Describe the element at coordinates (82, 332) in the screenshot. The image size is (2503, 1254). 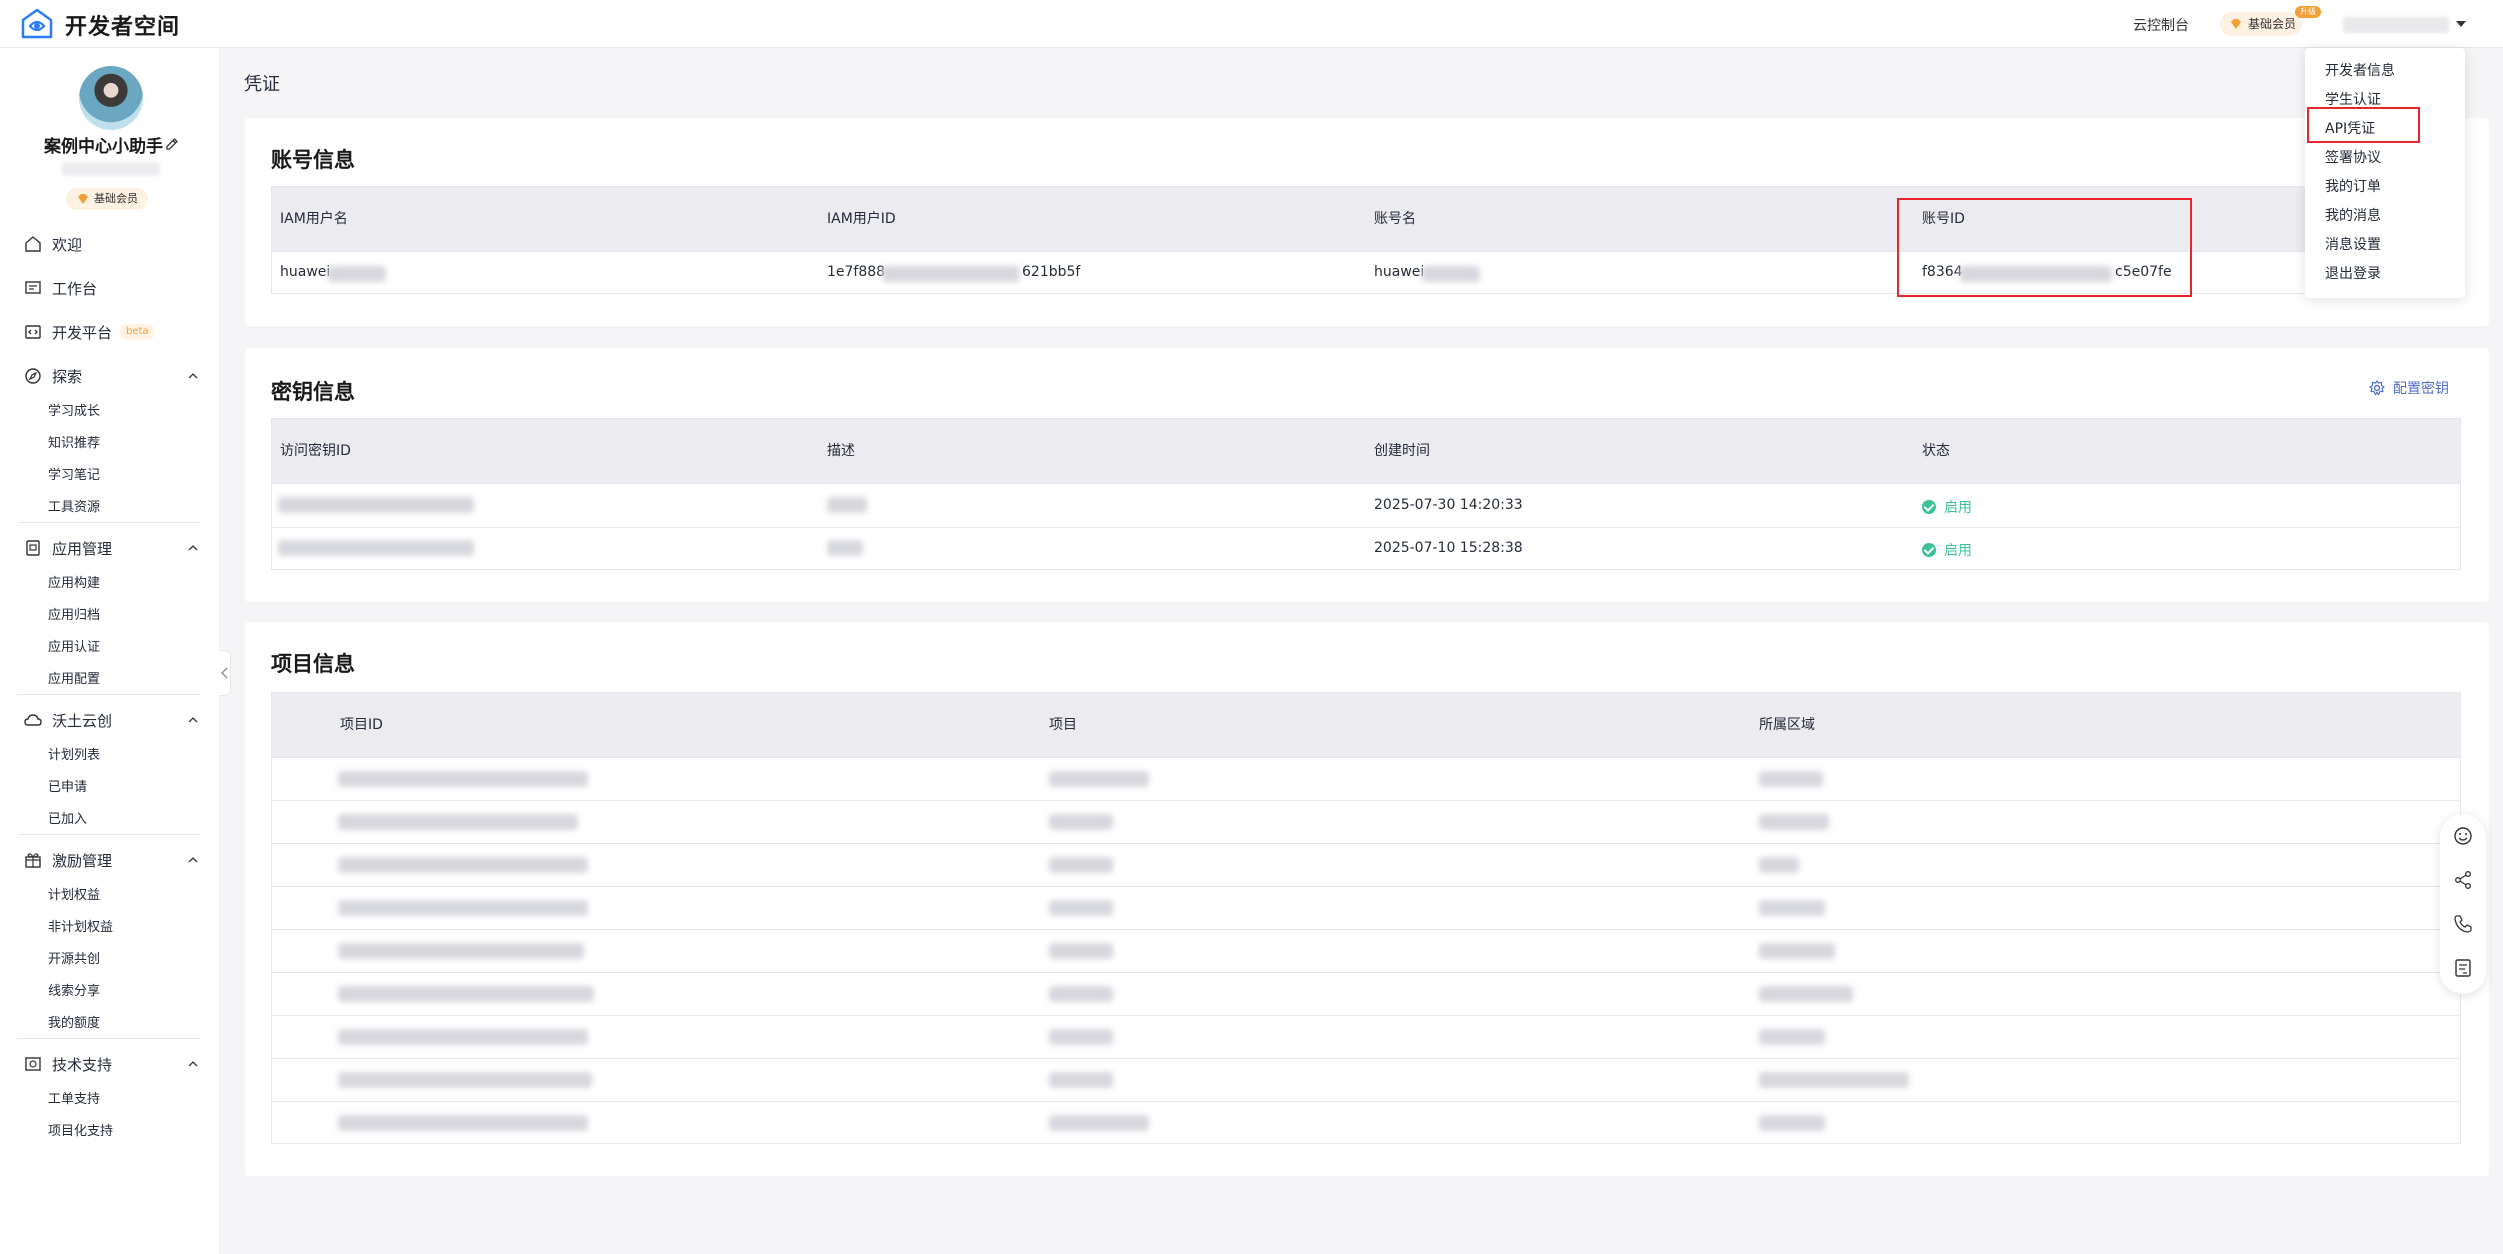
I see `sidebar-item-label: 开发平台` at that location.